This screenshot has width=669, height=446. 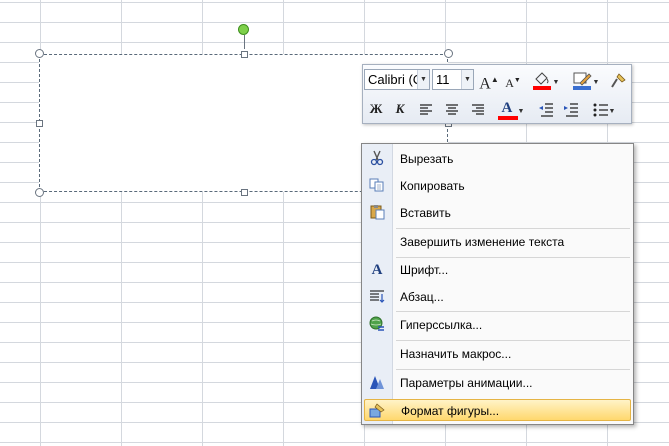 I want to click on copy-icon, so click(x=377, y=186).